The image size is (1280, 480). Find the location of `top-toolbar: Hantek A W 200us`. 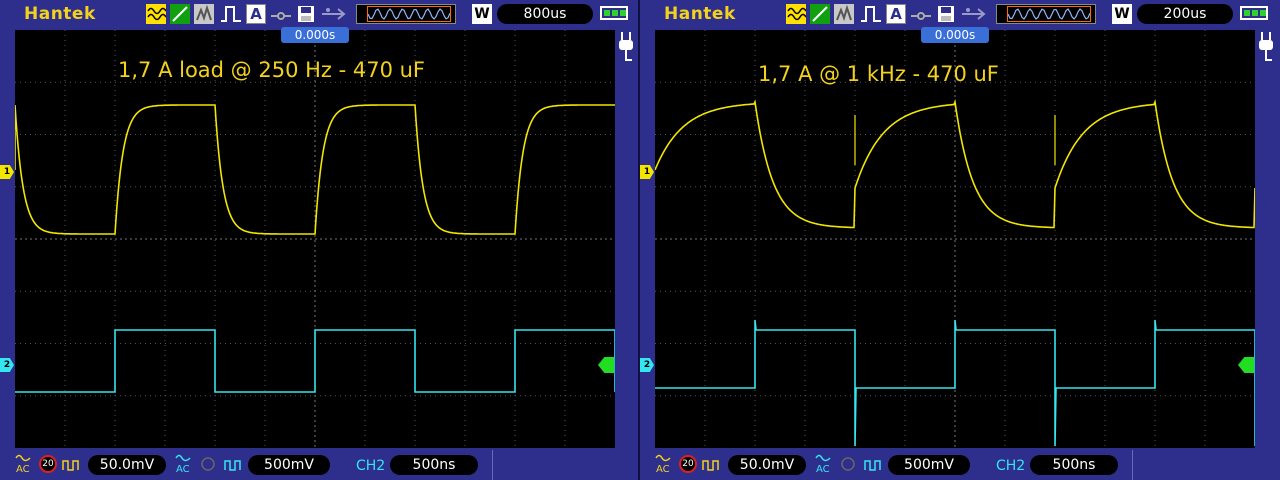

top-toolbar: Hantek A W 200us is located at coordinates (960, 14).